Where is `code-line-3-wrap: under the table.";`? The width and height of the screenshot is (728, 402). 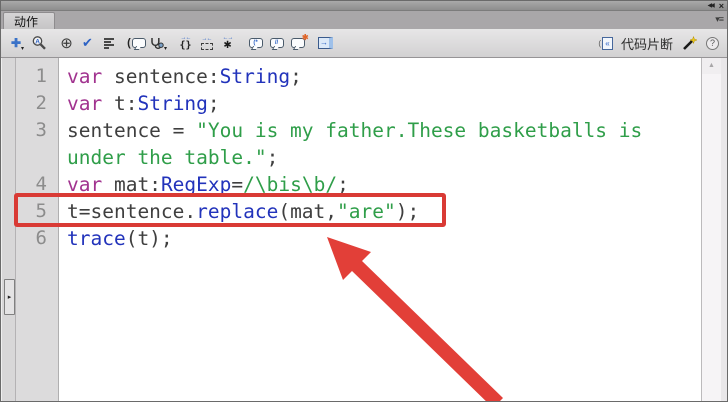
code-line-3-wrap: under the table."; is located at coordinates (380, 157).